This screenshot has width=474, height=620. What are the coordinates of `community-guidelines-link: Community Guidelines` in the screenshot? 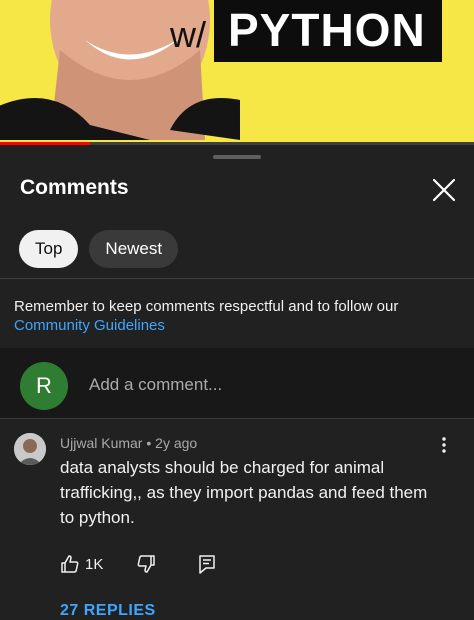 It's located at (234, 325).